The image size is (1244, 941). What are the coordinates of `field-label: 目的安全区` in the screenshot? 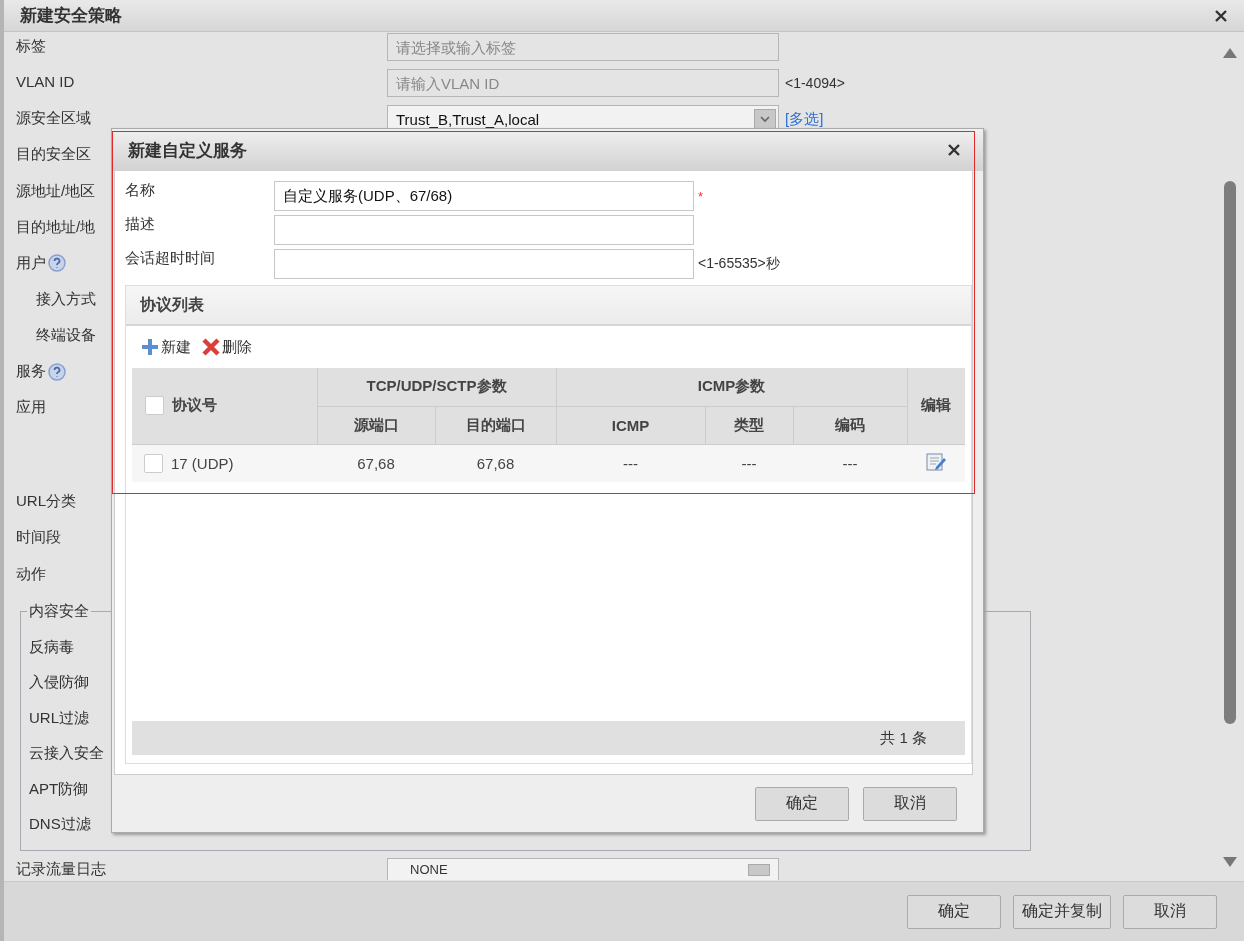 It's located at (53, 155).